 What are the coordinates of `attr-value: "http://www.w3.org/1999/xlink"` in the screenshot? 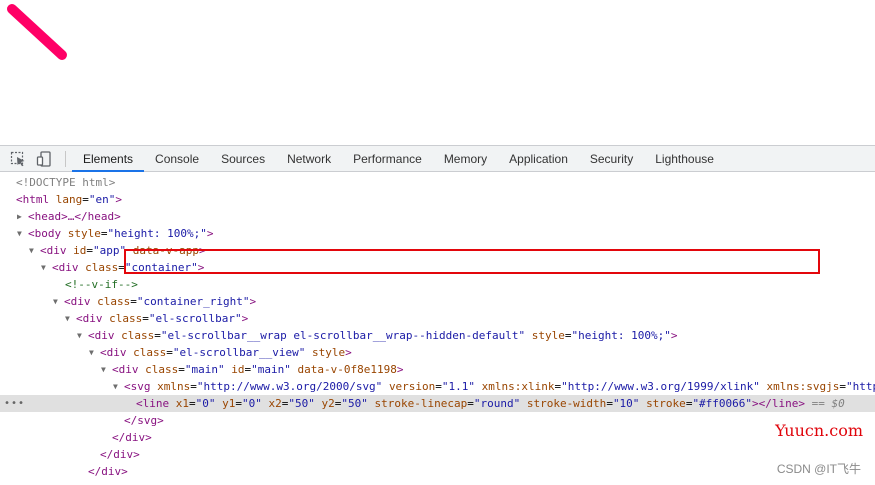 It's located at (660, 386).